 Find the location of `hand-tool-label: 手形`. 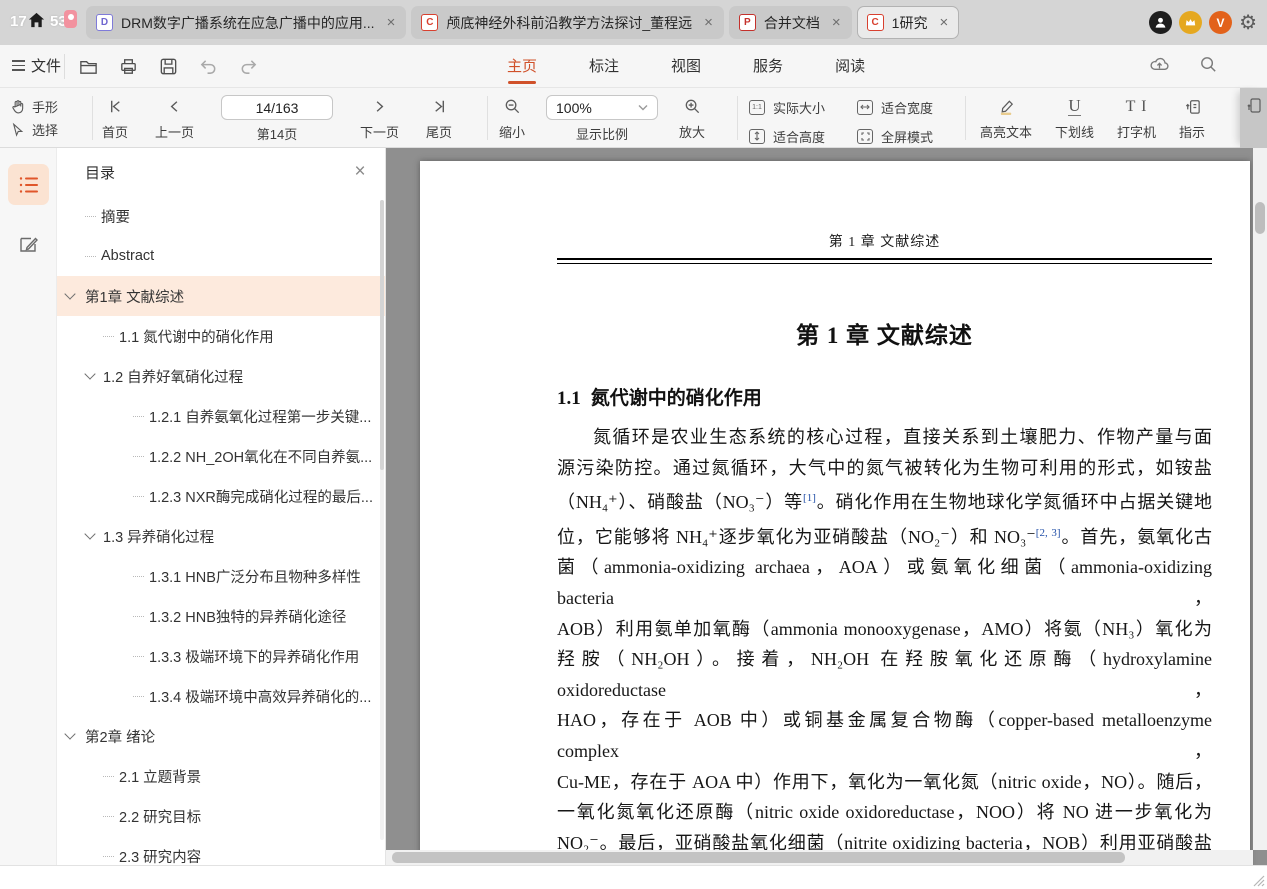

hand-tool-label: 手形 is located at coordinates (45, 107).